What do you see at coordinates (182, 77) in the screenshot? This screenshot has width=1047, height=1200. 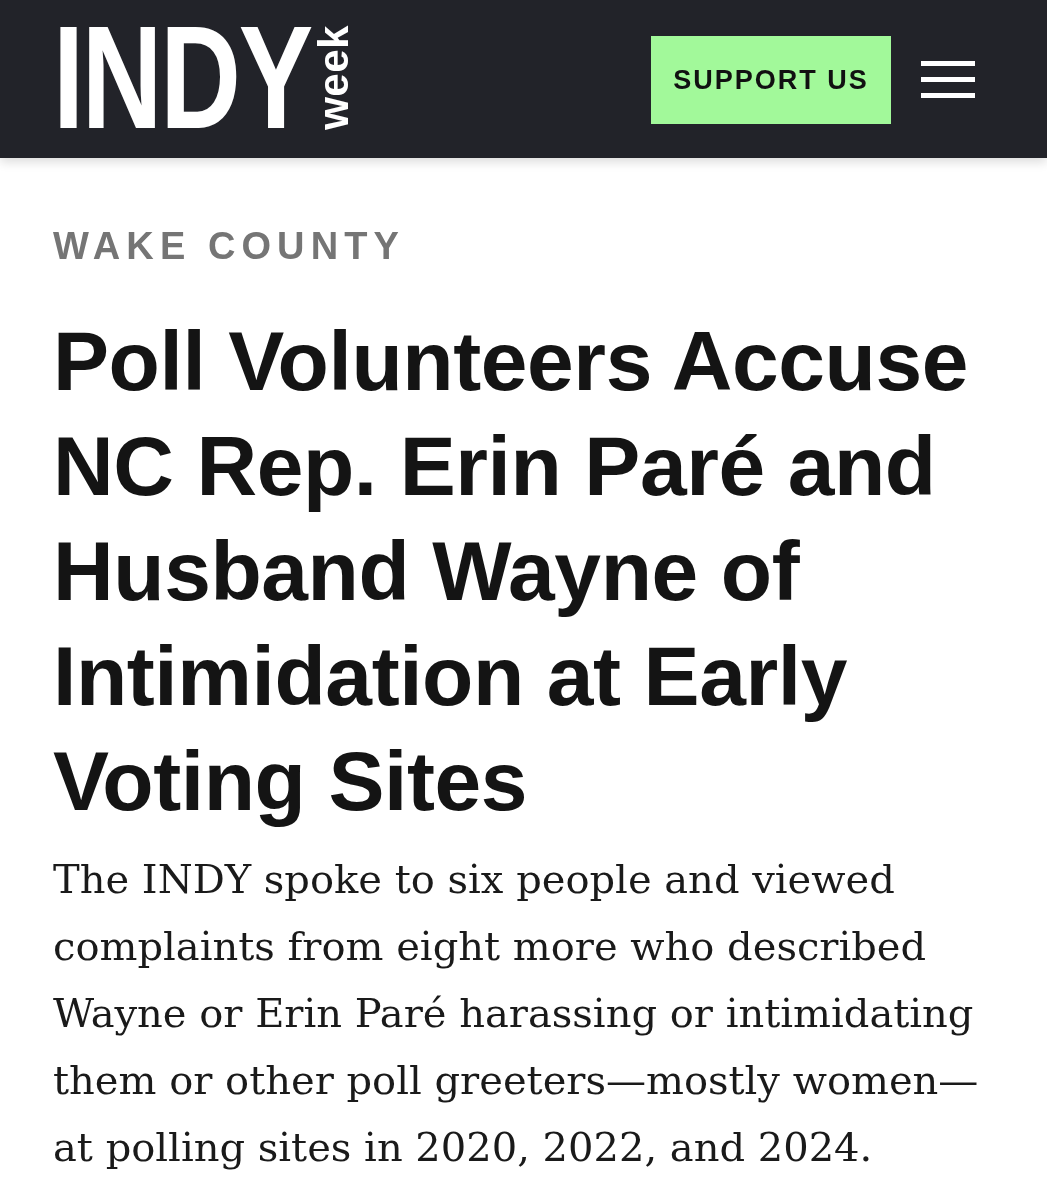 I see `logo-wordmark: INDY` at bounding box center [182, 77].